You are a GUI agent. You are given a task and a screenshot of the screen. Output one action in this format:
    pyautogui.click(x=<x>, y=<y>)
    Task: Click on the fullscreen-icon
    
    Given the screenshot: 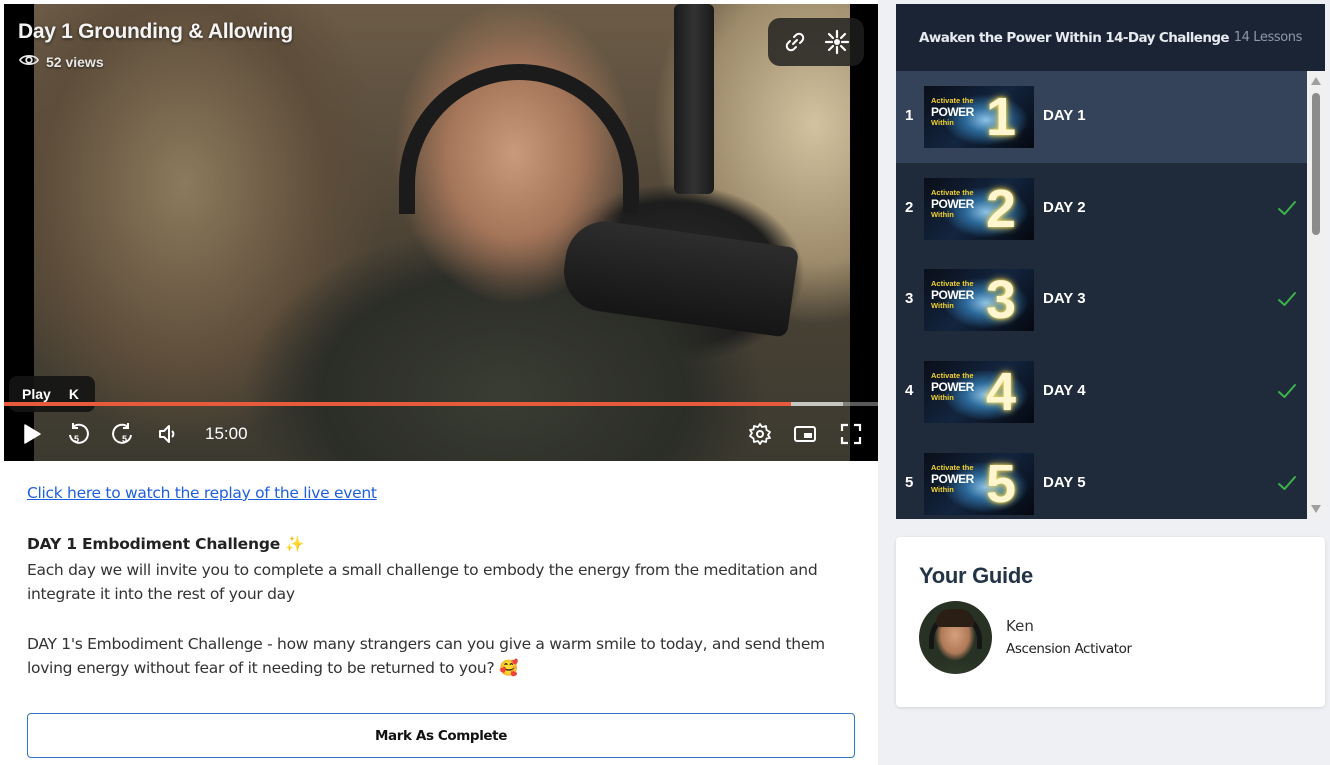 What is the action you would take?
    pyautogui.click(x=851, y=434)
    